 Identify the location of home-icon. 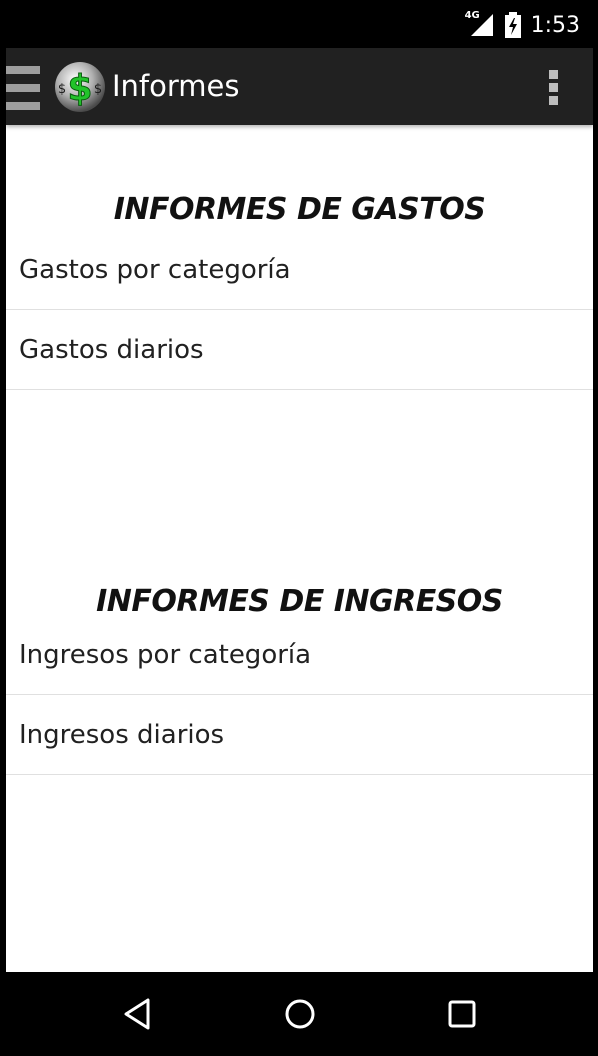
(300, 1014).